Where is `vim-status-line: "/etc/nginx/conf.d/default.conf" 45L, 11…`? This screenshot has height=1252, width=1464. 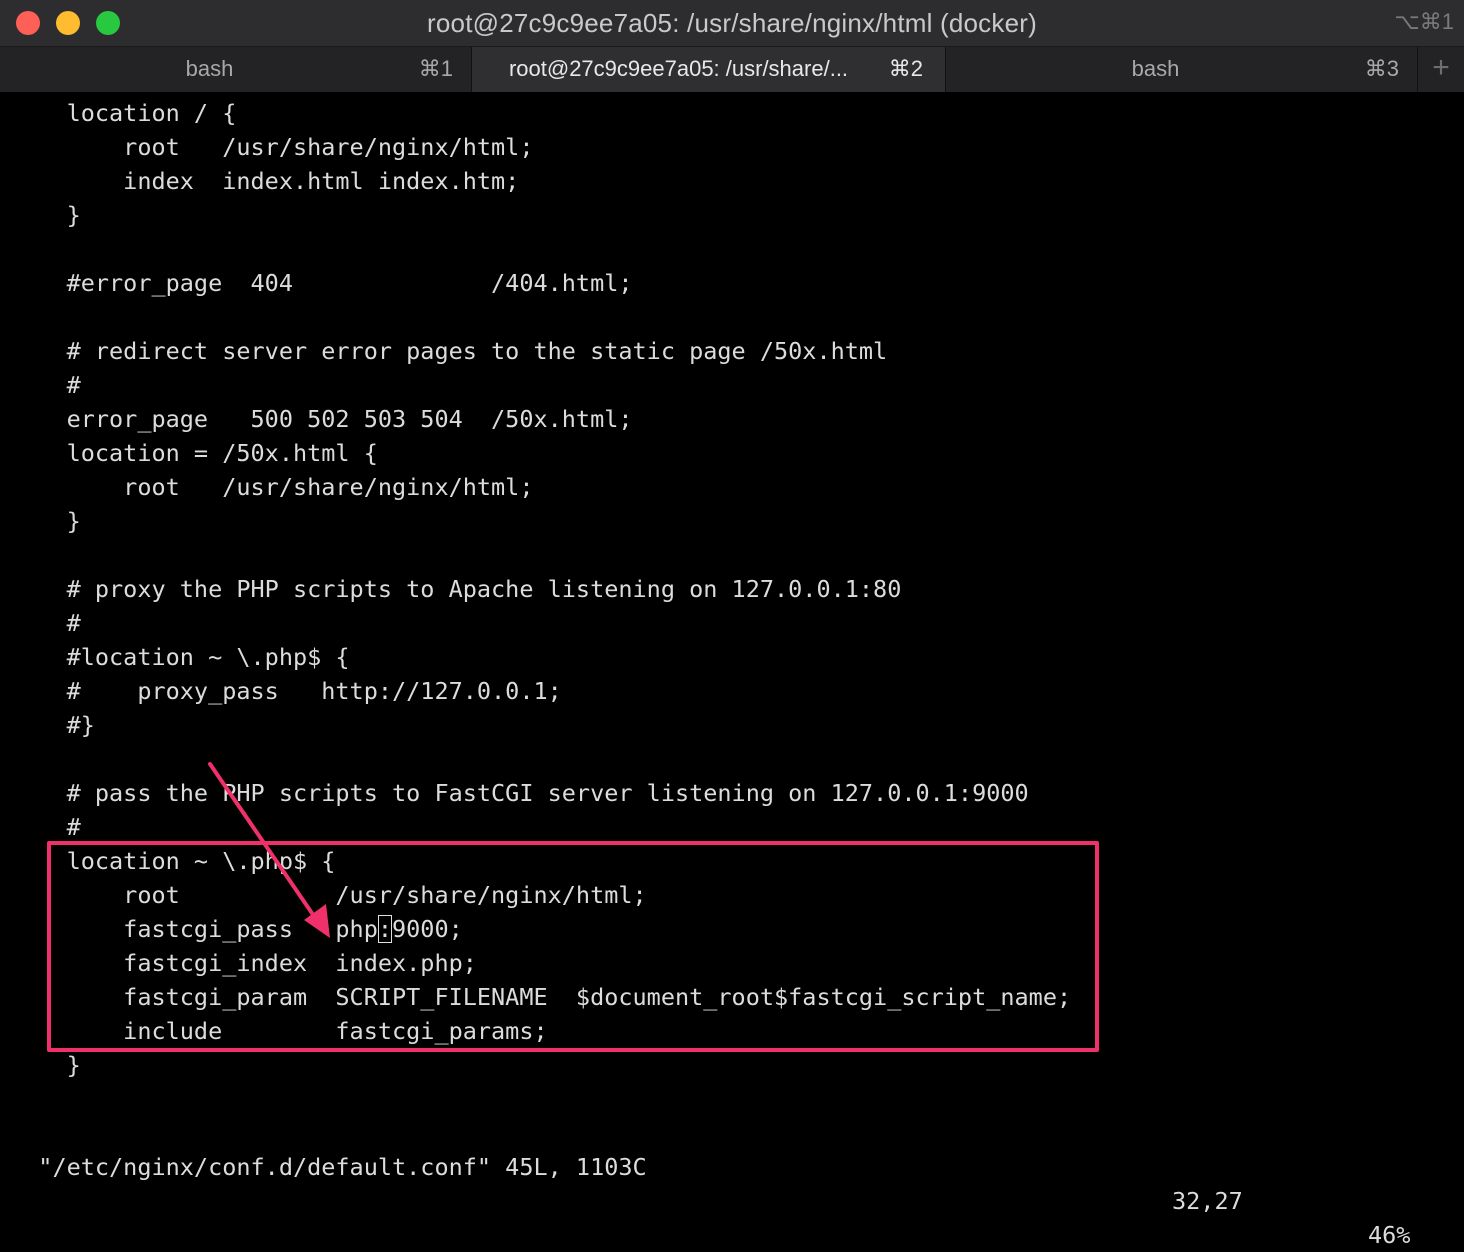 vim-status-line: "/etc/nginx/conf.d/default.conf" 45L, 11… is located at coordinates (730, 1182).